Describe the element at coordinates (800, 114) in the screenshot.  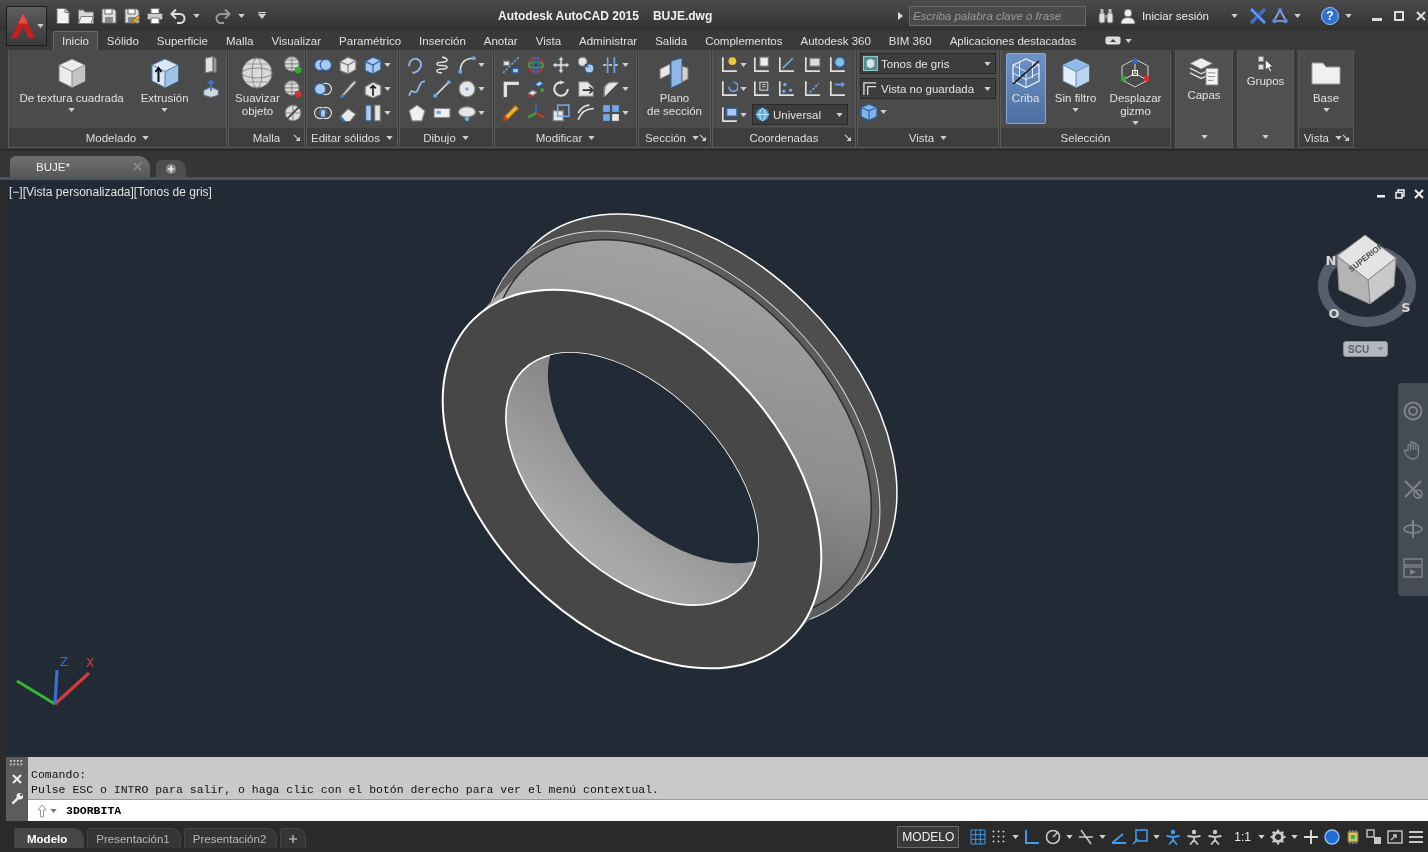
I see `dropdown: Universal` at that location.